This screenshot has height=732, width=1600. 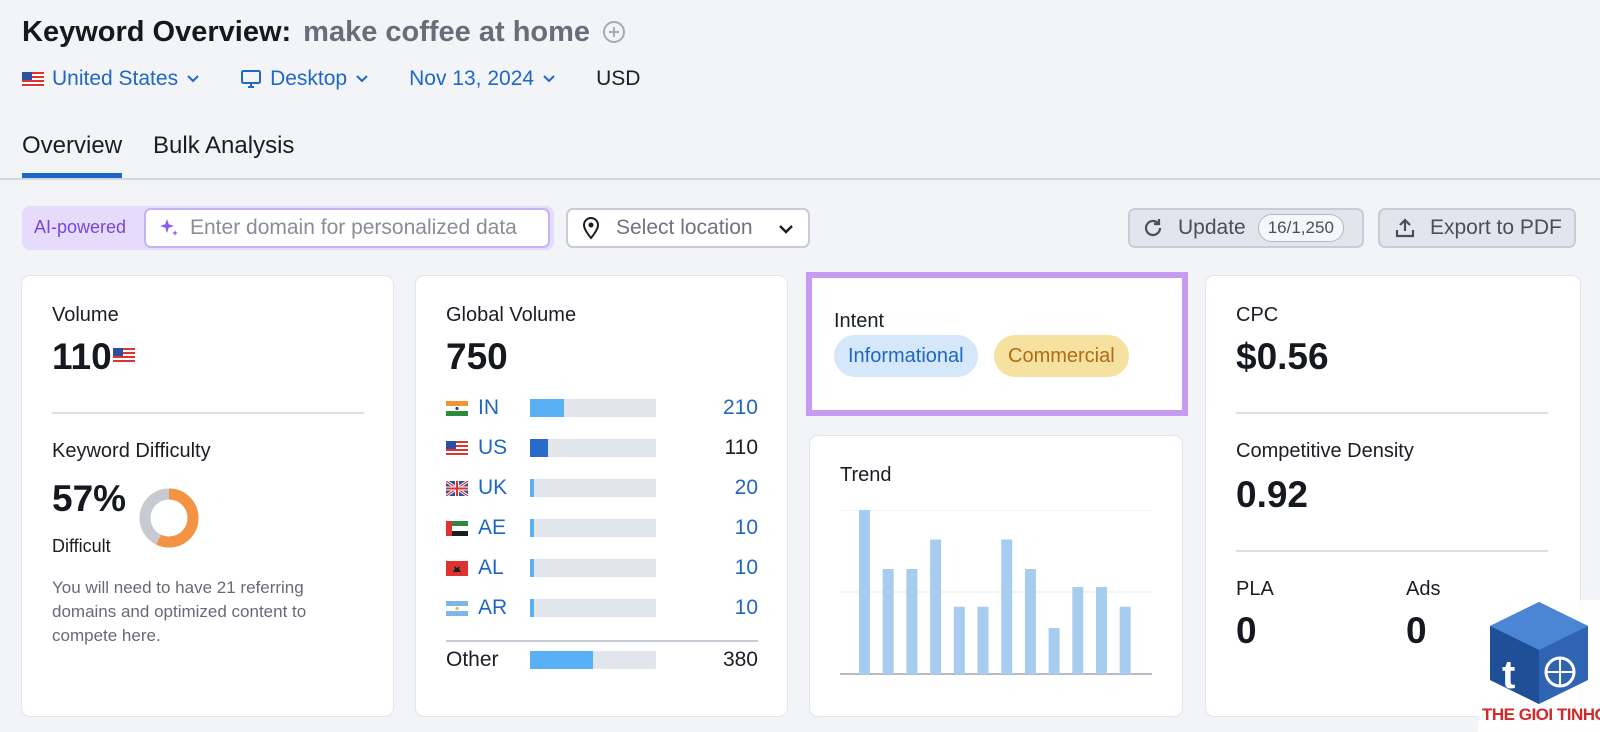 What do you see at coordinates (72, 155) in the screenshot?
I see `tab-overview: Overview` at bounding box center [72, 155].